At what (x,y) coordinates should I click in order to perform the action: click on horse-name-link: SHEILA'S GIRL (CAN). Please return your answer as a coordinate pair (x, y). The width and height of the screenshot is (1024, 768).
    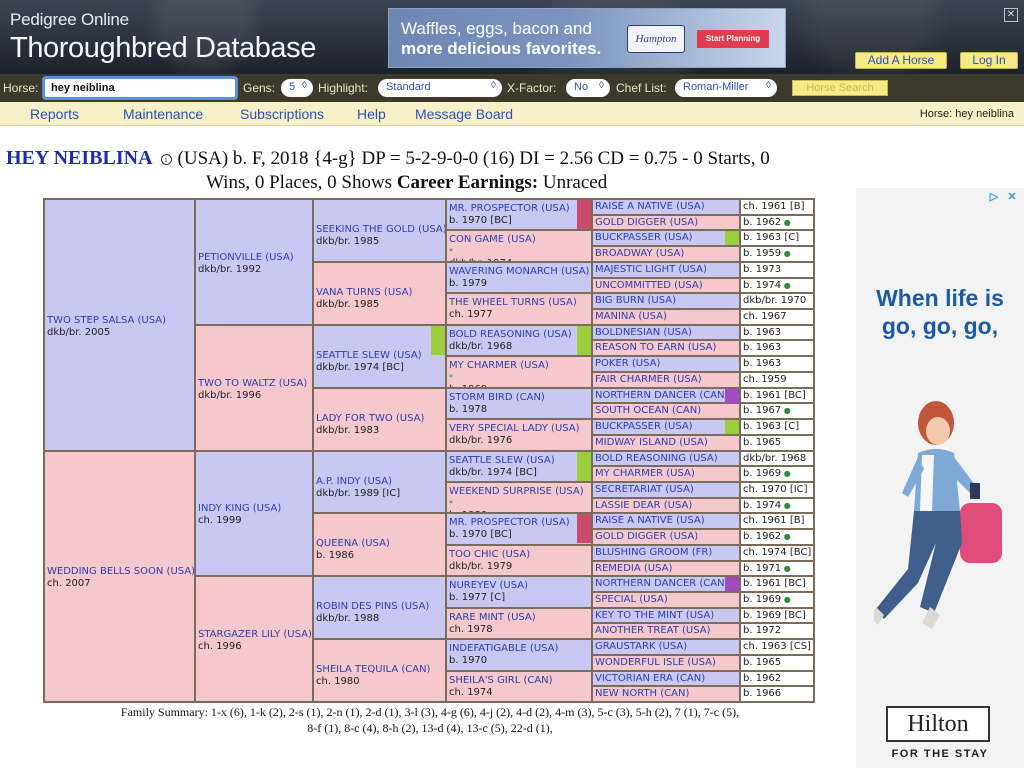
    Looking at the image, I should click on (519, 681).